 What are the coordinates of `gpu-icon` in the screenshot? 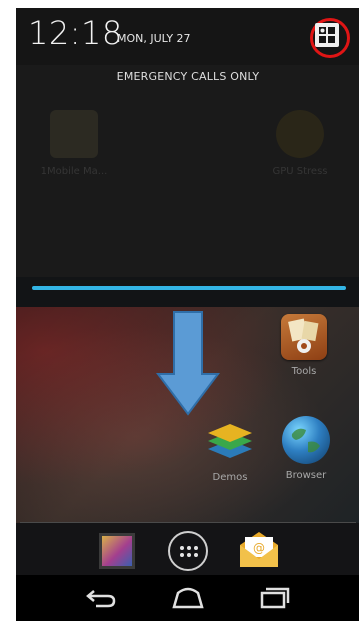 It's located at (300, 134).